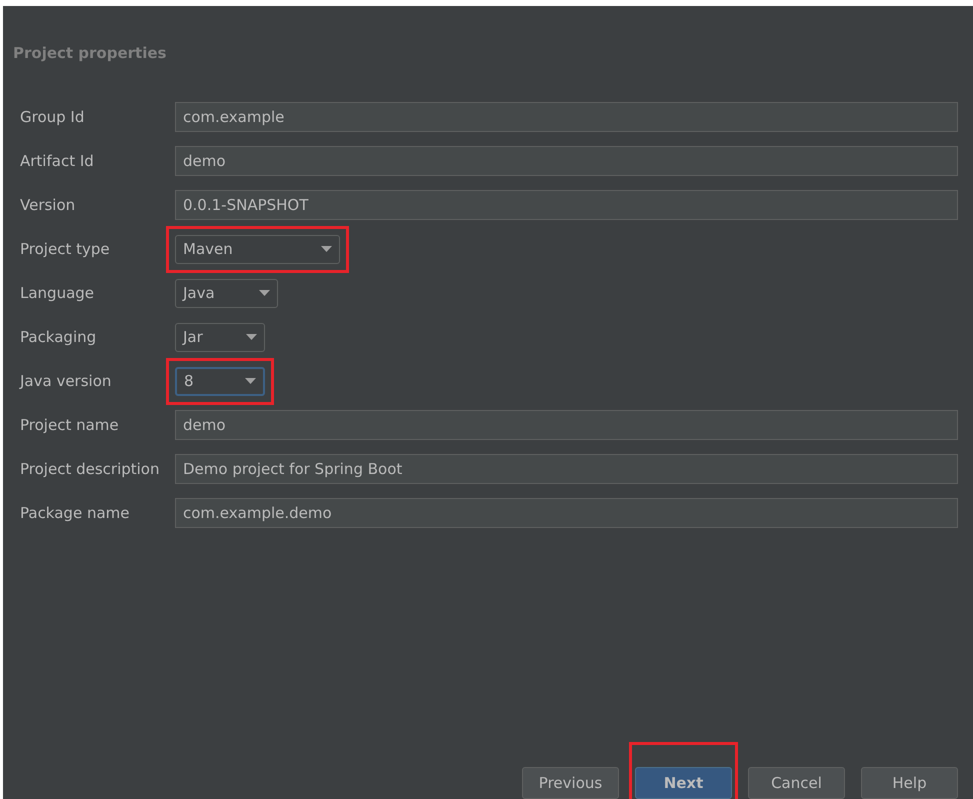  I want to click on input-field: 0.0.1-SNAPSHOT, so click(566, 205).